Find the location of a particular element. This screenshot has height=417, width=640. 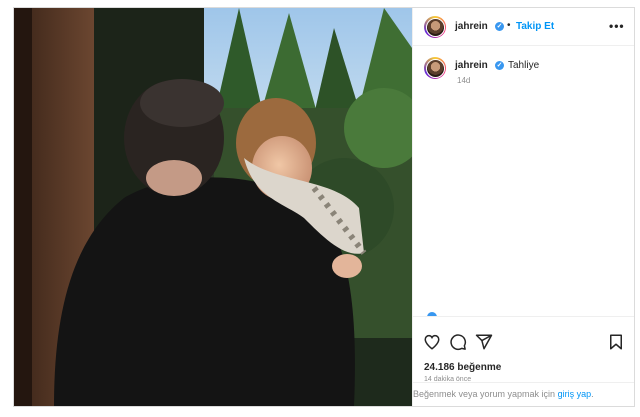

post-header: jahrein ✓ • Takip Et ••• is located at coordinates (523, 27).